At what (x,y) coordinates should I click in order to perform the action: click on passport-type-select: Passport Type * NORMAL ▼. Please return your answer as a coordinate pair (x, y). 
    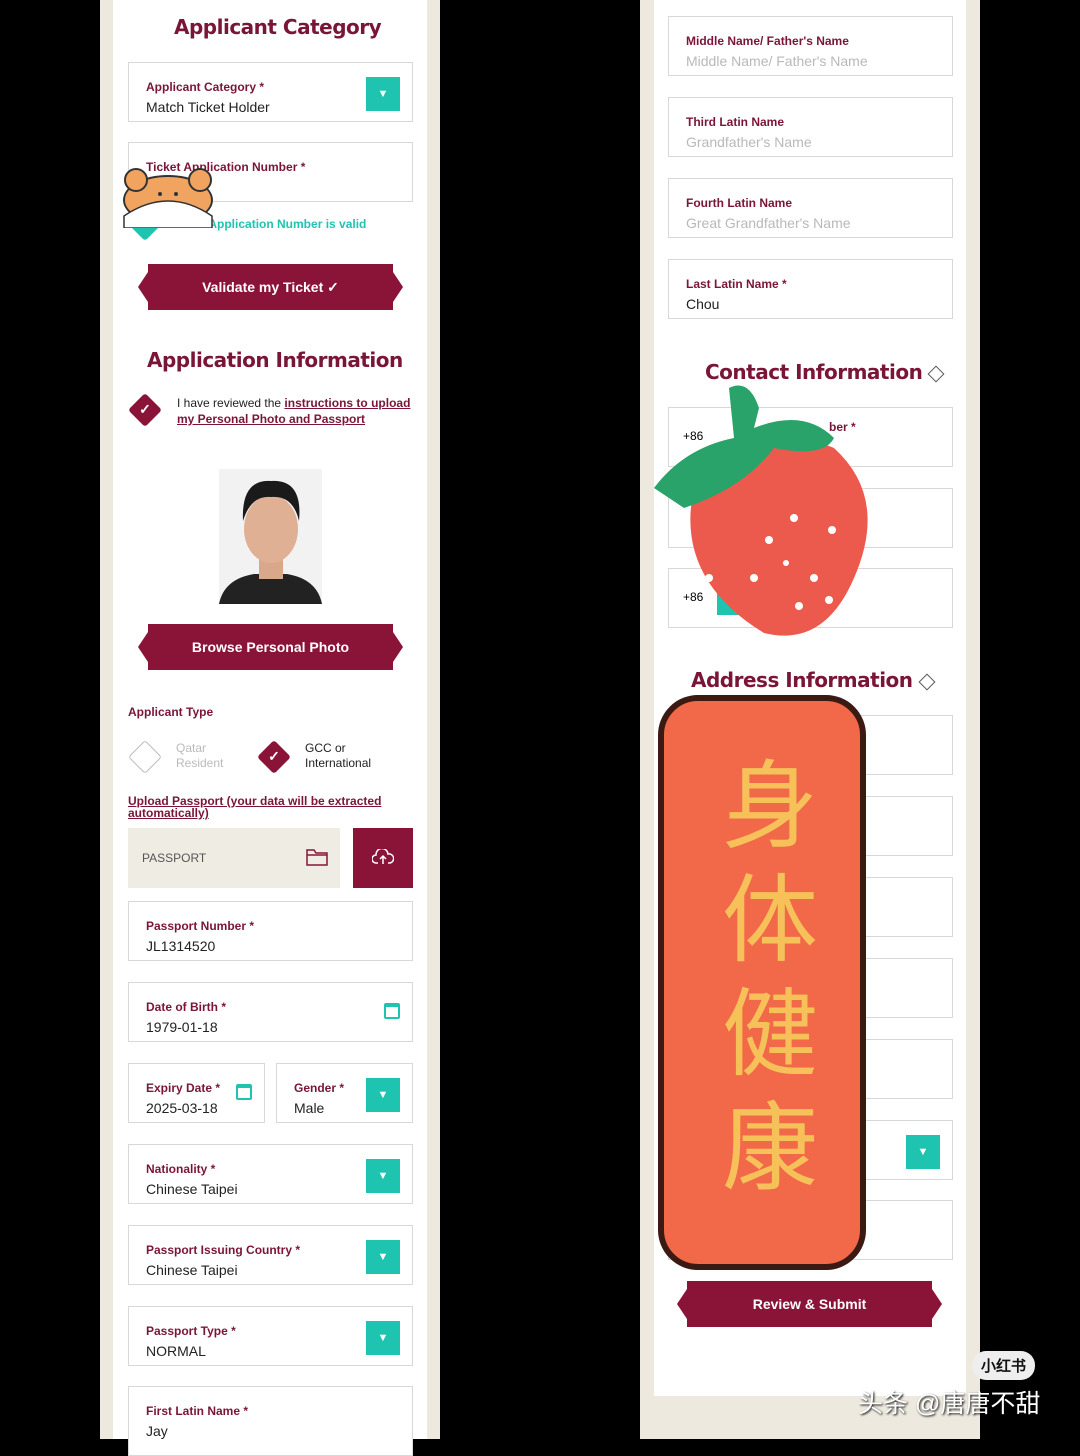
    Looking at the image, I should click on (270, 1336).